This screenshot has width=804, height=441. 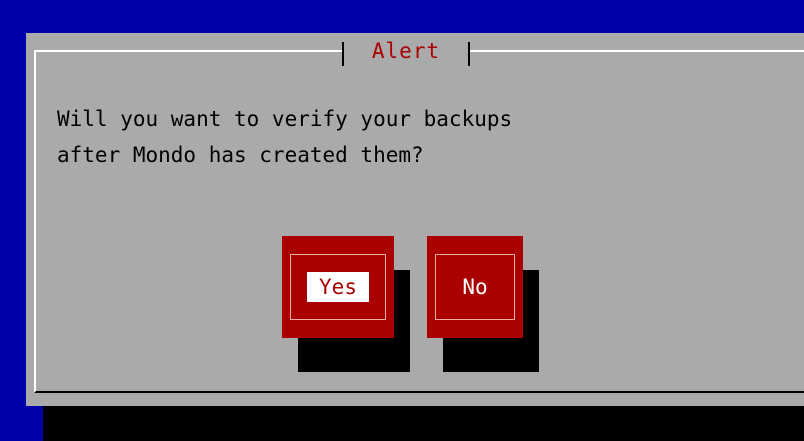 I want to click on no-button-label: No, so click(x=475, y=287).